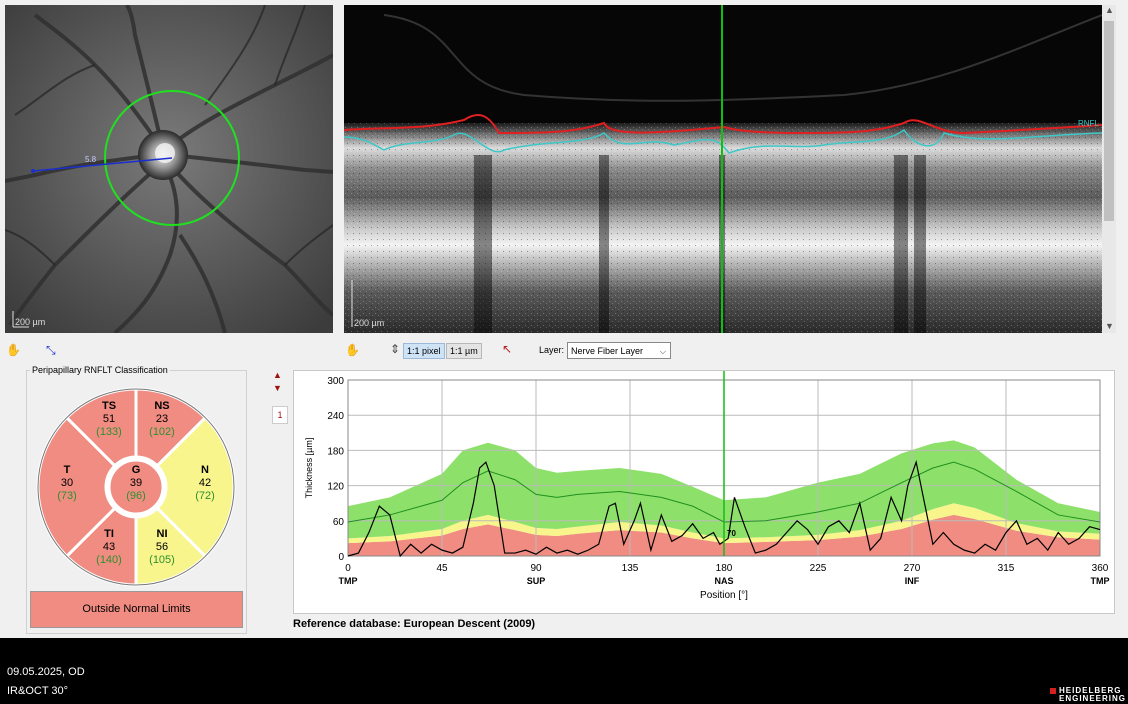 The image size is (1128, 704). What do you see at coordinates (662, 351) in the screenshot?
I see `chevron-down-icon: ⌵` at bounding box center [662, 351].